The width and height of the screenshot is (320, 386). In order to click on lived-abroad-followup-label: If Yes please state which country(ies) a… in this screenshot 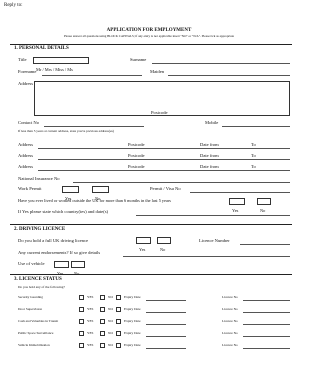, I will do `click(63, 211)`.